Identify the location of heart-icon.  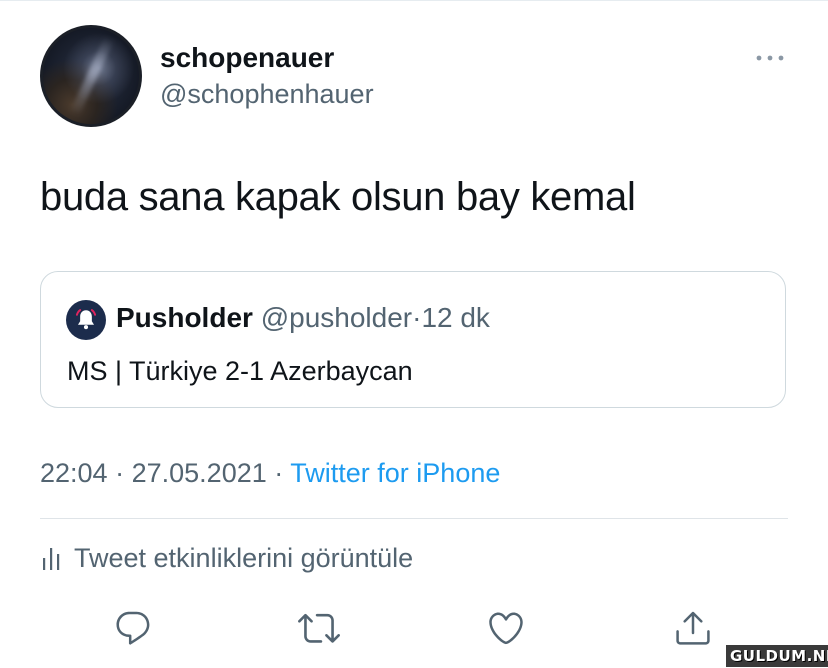
(506, 628).